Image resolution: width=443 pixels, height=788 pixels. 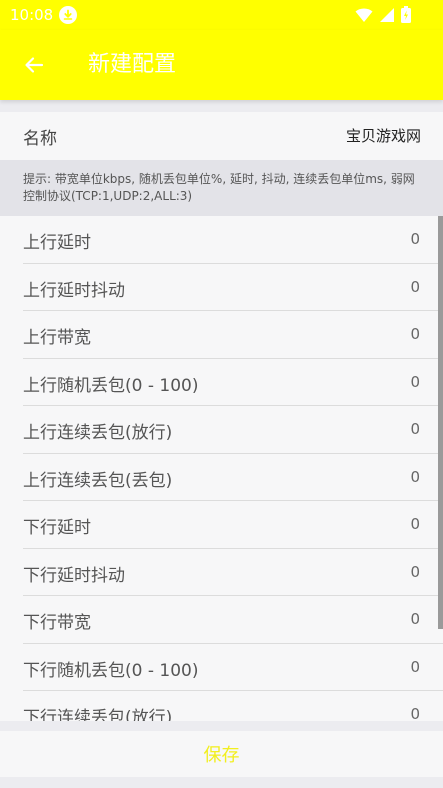 I want to click on setting-row: 上行连续丢包(丢包) 0, so click(x=221, y=478).